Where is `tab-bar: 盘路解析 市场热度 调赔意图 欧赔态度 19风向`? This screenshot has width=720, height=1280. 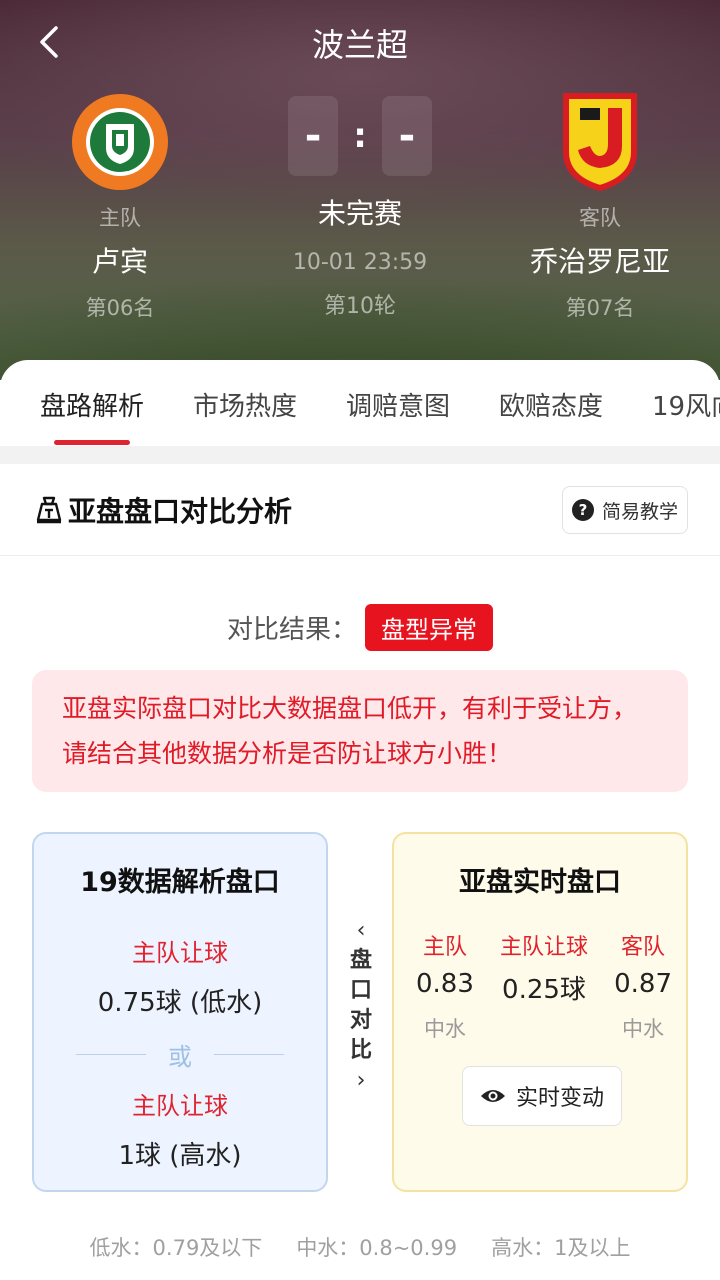 tab-bar: 盘路解析 市场热度 调赔意图 欧赔态度 19风向 is located at coordinates (360, 403).